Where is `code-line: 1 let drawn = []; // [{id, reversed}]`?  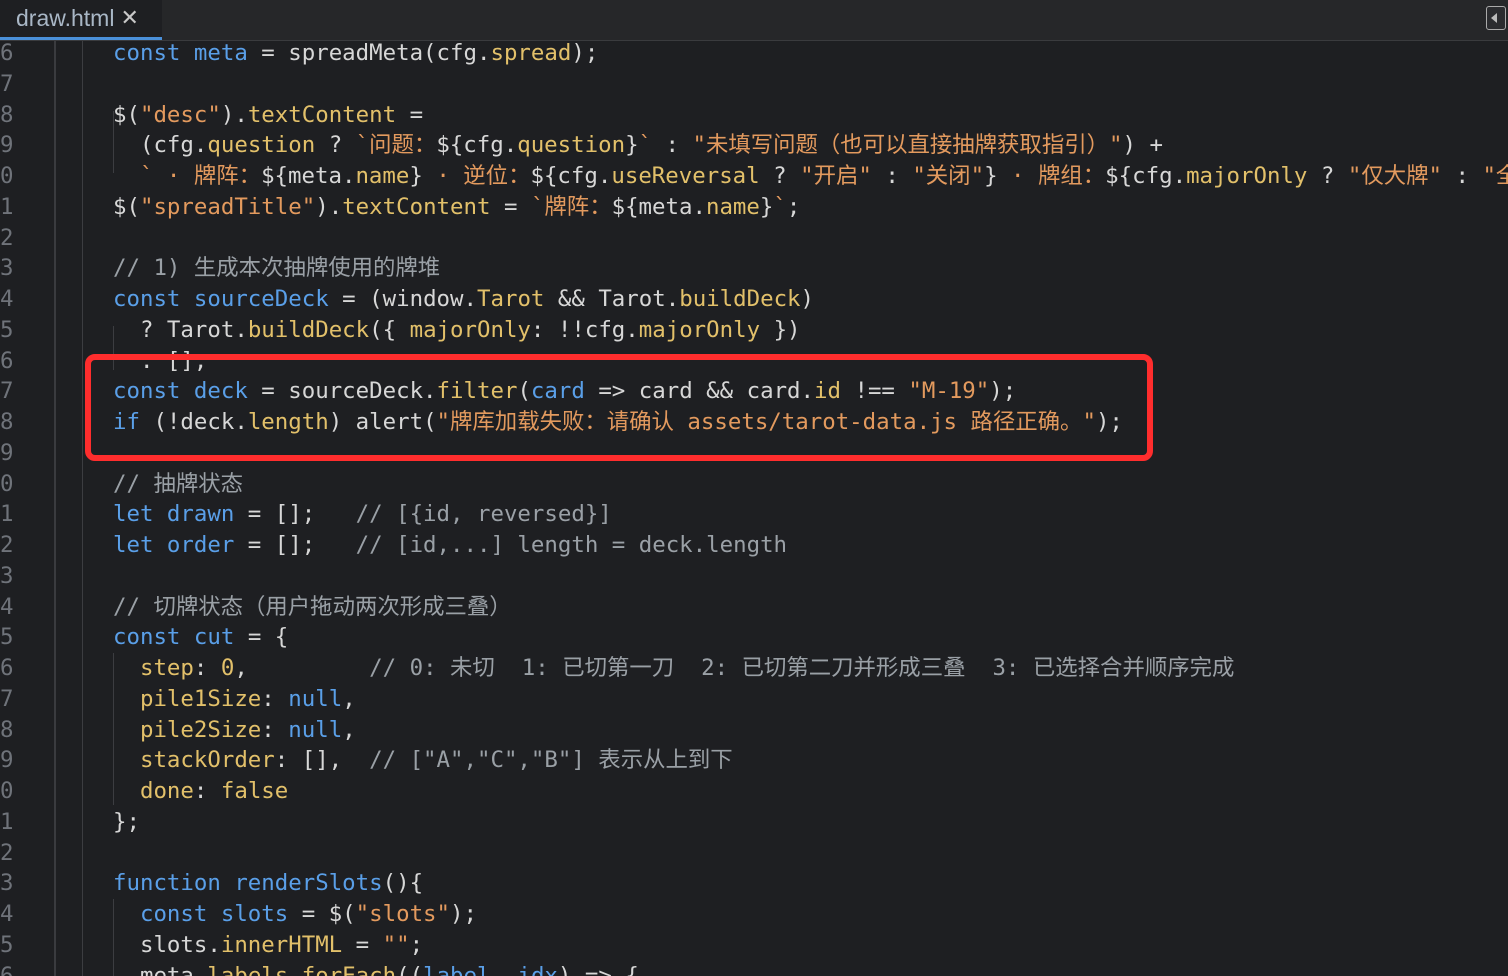
code-line: 1 let drawn = []; // [{id, reversed}] is located at coordinates (754, 514).